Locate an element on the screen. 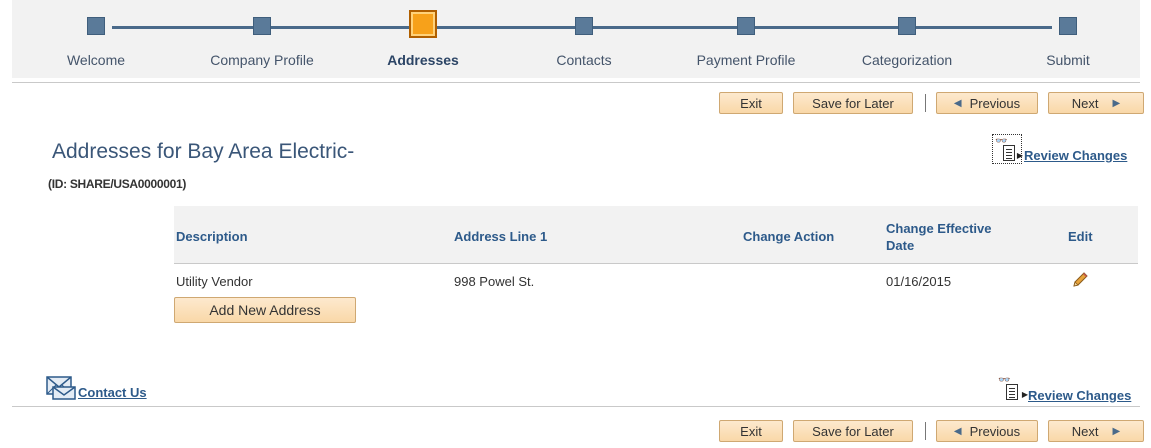 The height and width of the screenshot is (448, 1151). cell-address-line-1: 998 Powel St. is located at coordinates (494, 281).